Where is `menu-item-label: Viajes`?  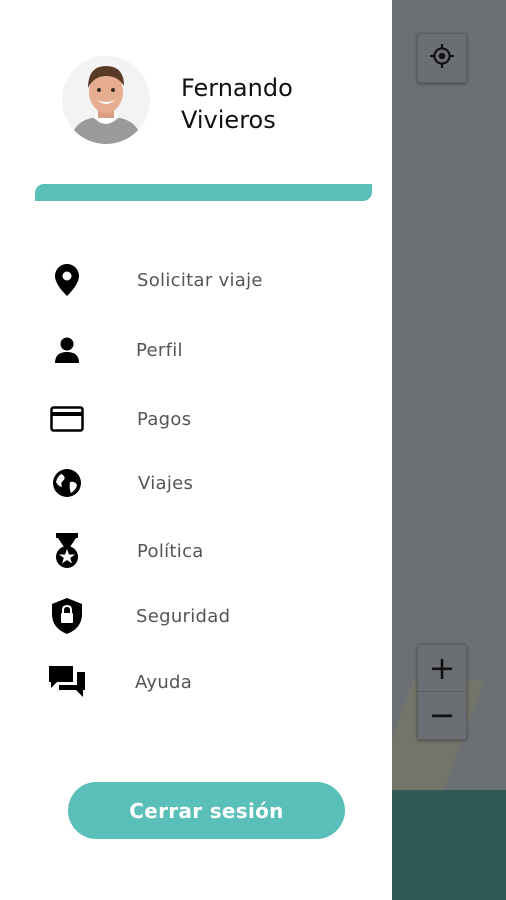
menu-item-label: Viajes is located at coordinates (166, 483).